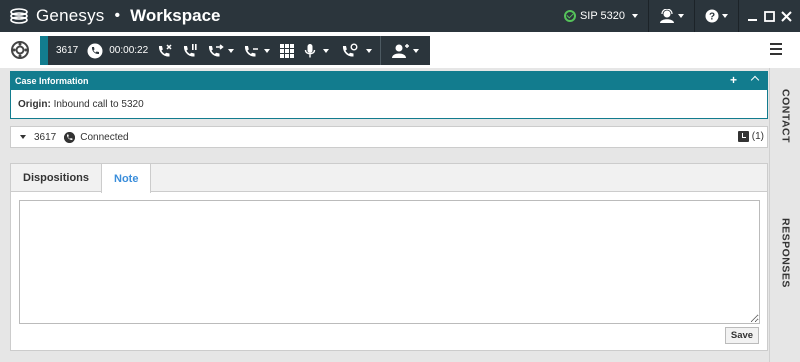  Describe the element at coordinates (317, 51) in the screenshot. I see `microphone-icon` at that location.